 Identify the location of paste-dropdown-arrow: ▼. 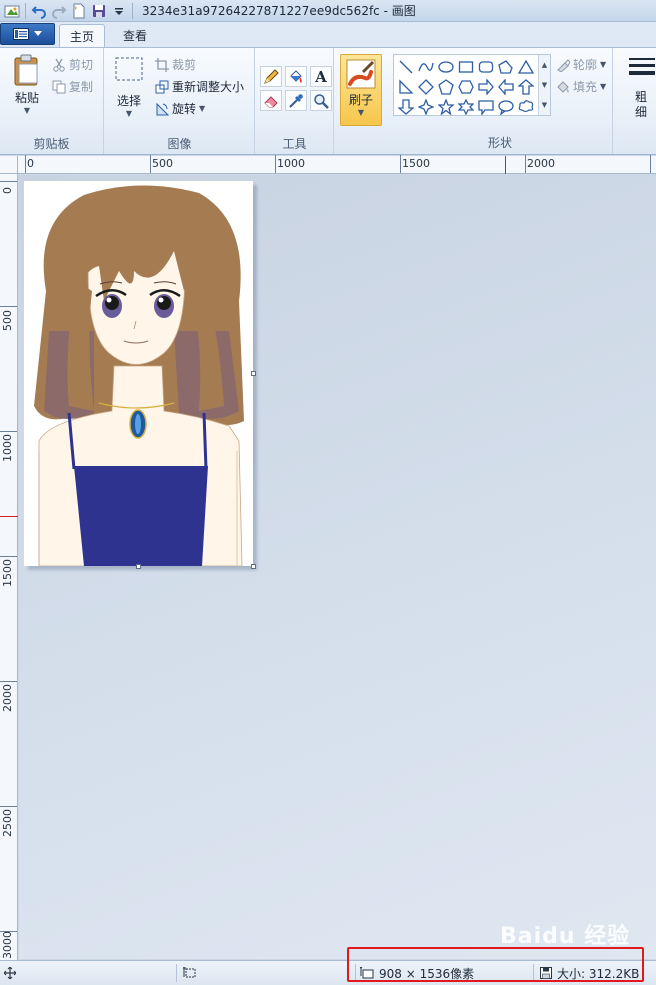
(27, 110).